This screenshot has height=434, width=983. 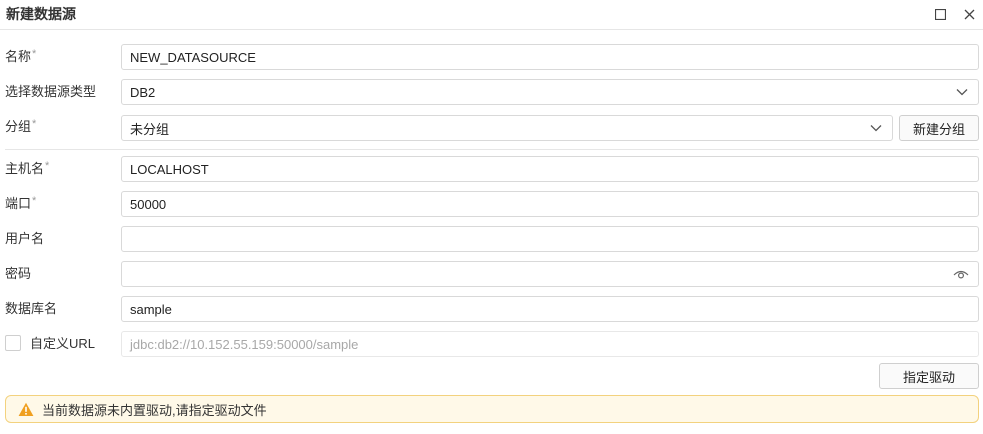 What do you see at coordinates (13, 343) in the screenshot?
I see `custom-url-checkbox` at bounding box center [13, 343].